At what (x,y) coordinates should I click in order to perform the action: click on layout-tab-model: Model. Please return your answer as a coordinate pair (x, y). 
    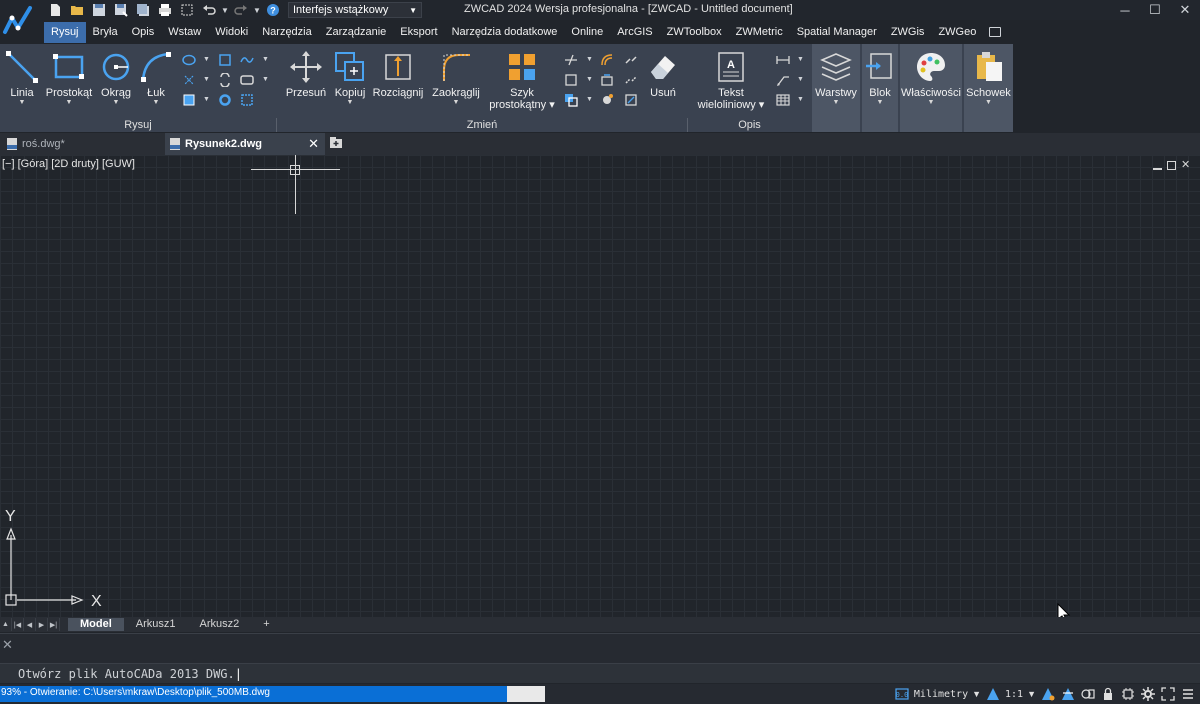
    Looking at the image, I should click on (96, 624).